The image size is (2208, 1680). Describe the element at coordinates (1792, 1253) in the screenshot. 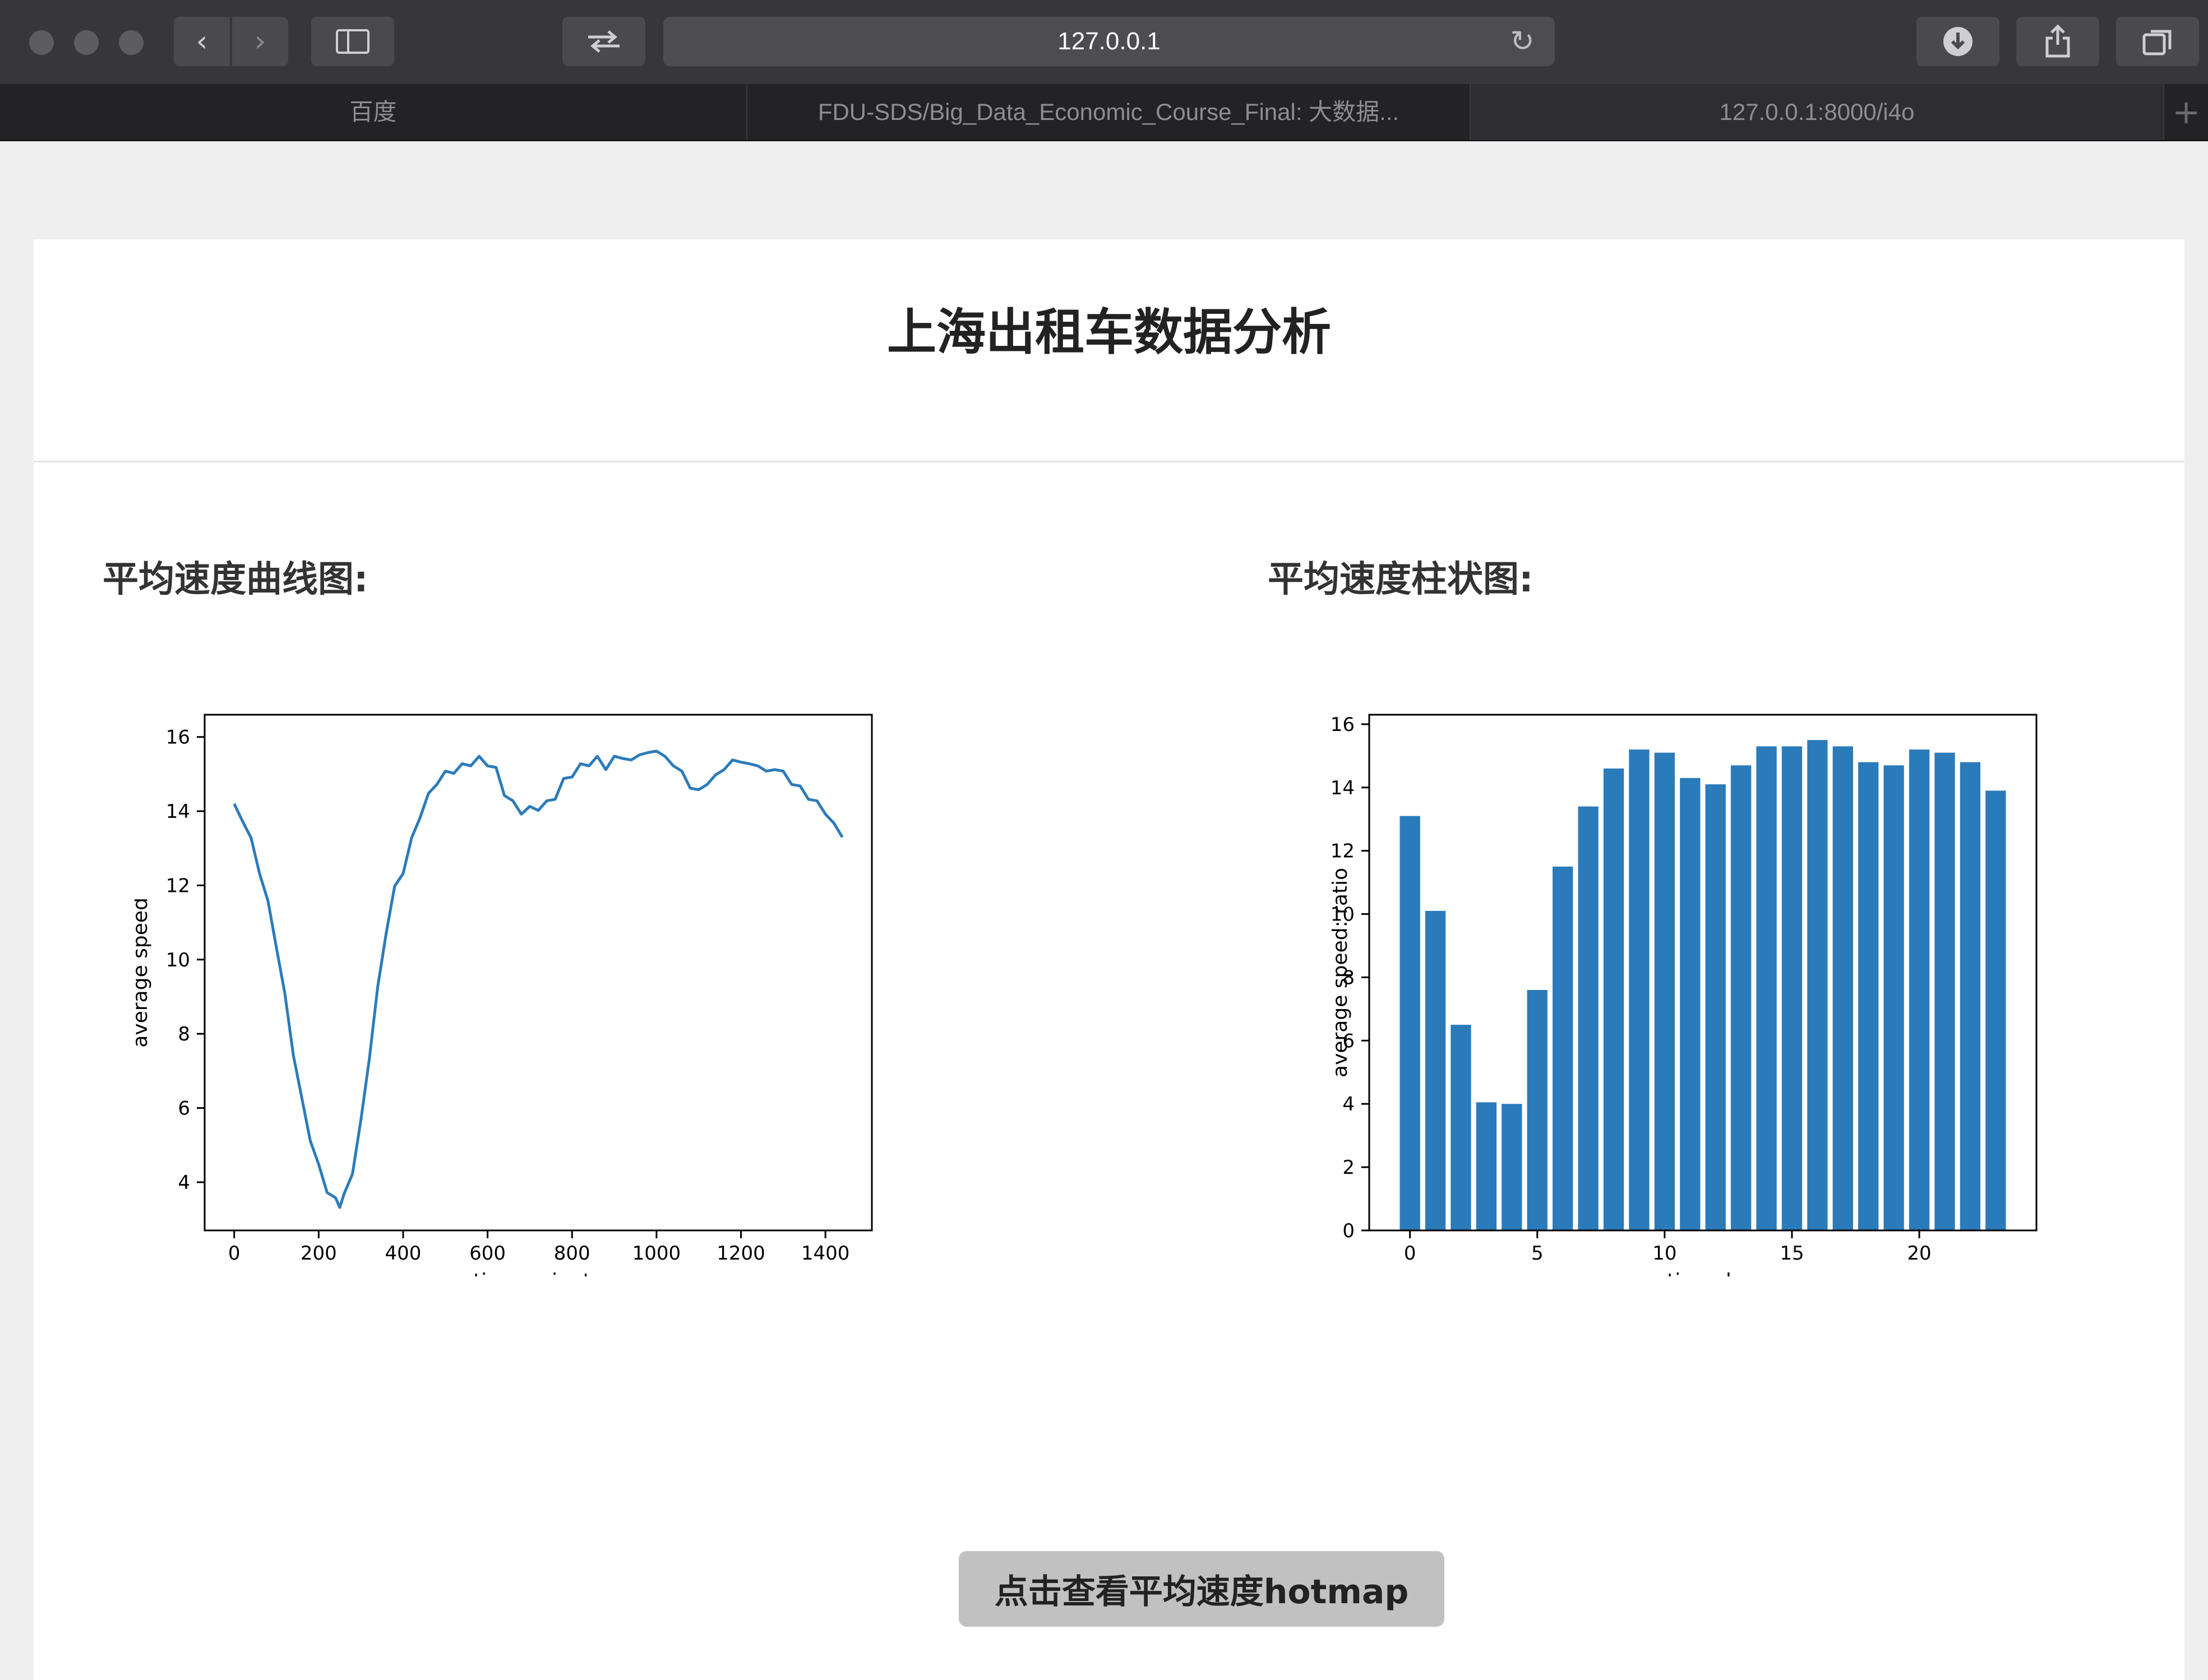

I see `x-tick-label: 15` at that location.